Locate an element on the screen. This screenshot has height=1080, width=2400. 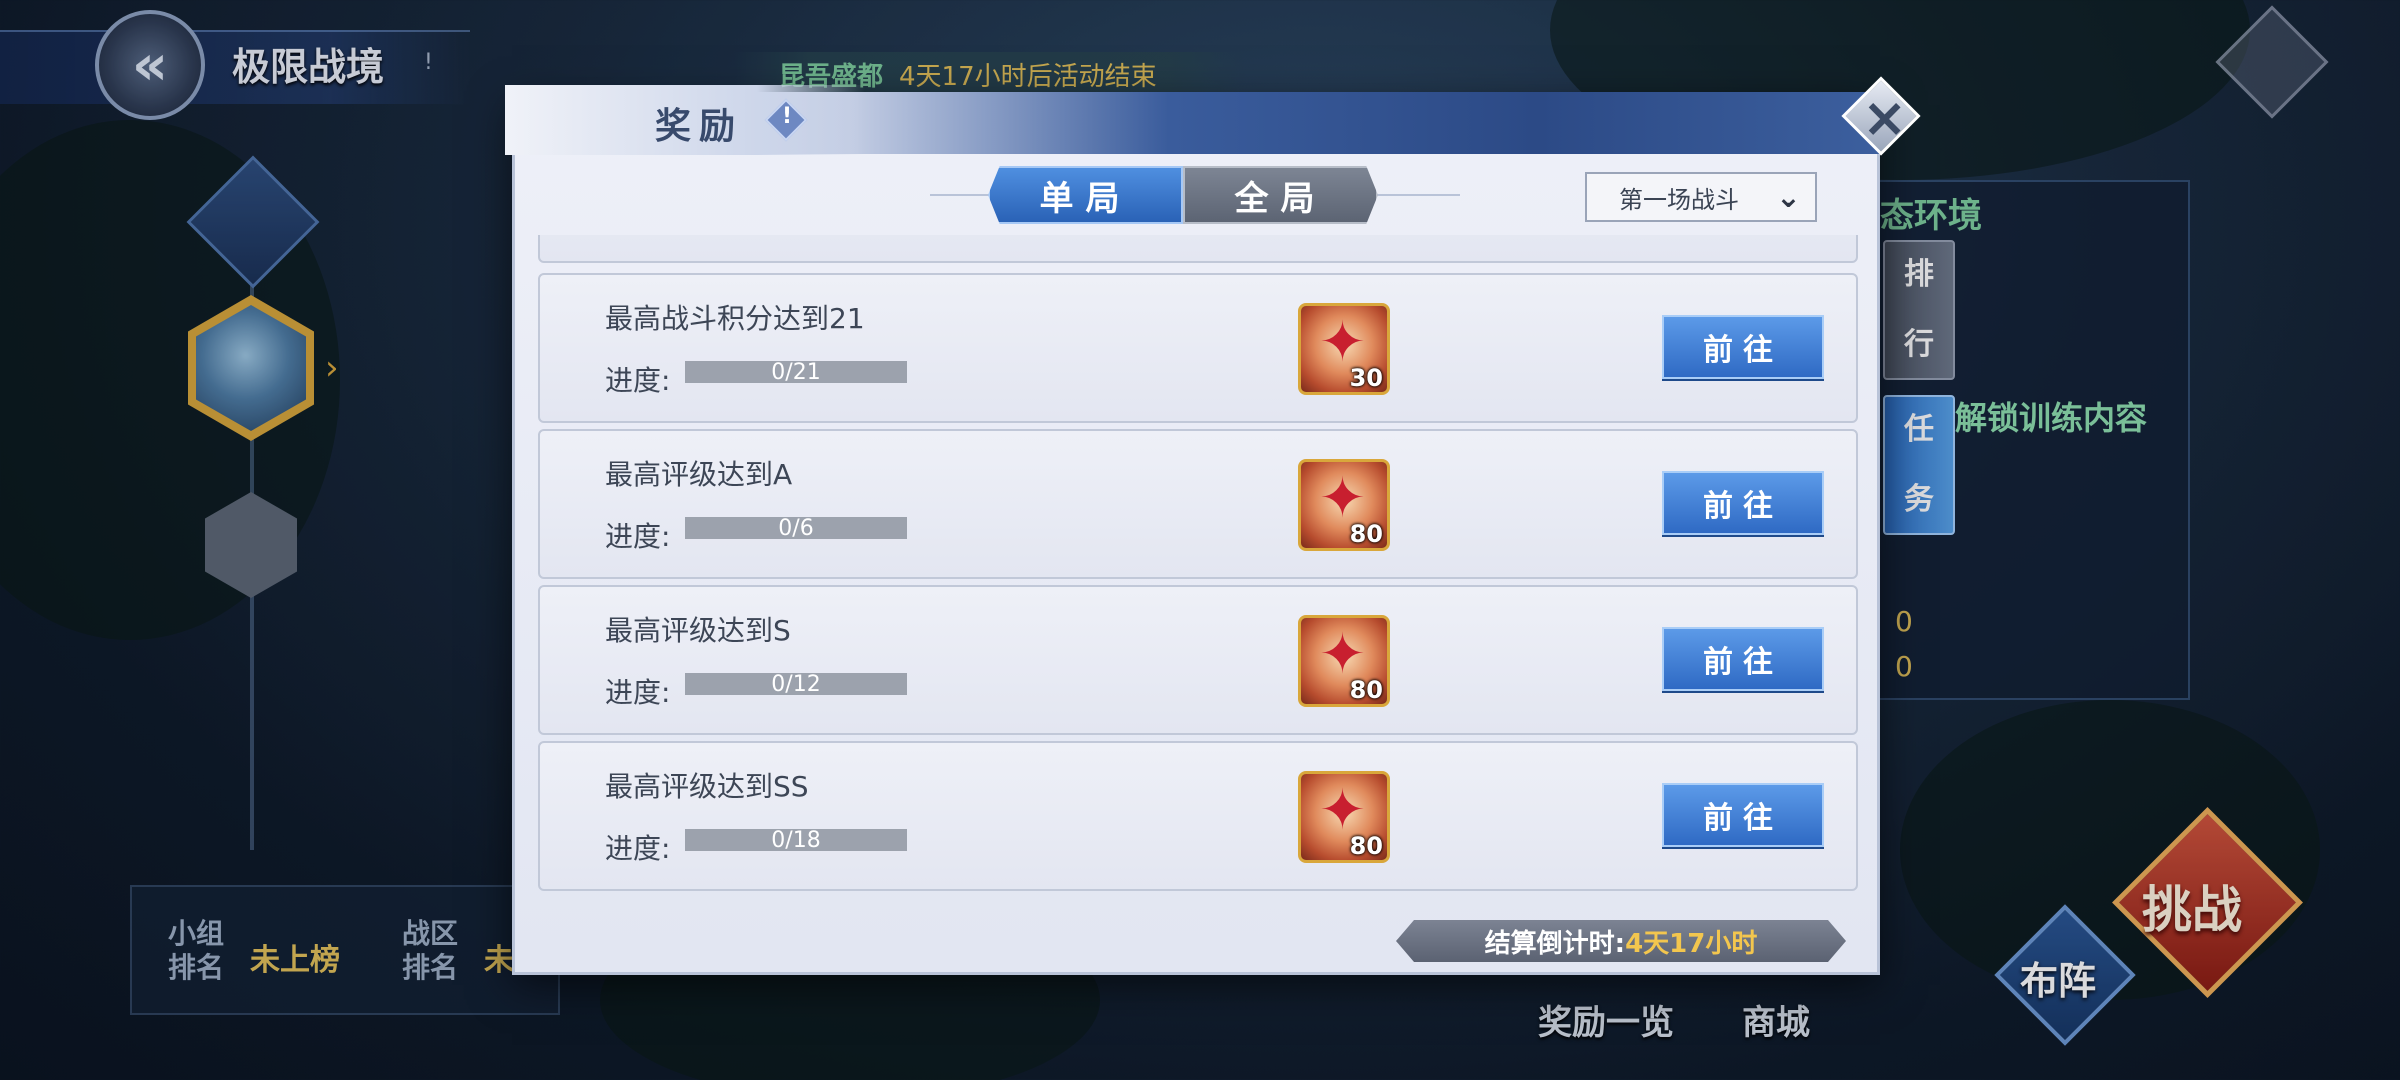
info-icon: ! is located at coordinates (787, 116).